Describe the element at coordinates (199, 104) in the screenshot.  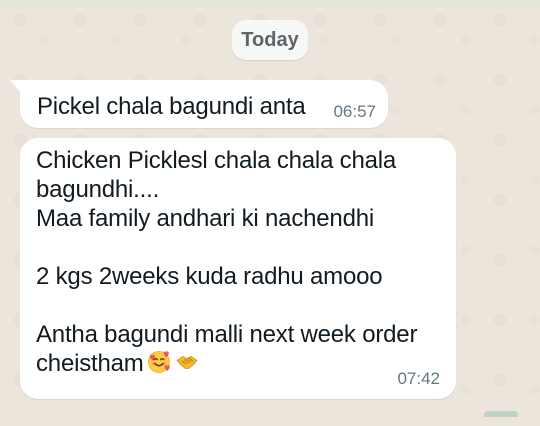
I see `incoming-message-bubble: Pickel chala bagundi anta 06:57` at that location.